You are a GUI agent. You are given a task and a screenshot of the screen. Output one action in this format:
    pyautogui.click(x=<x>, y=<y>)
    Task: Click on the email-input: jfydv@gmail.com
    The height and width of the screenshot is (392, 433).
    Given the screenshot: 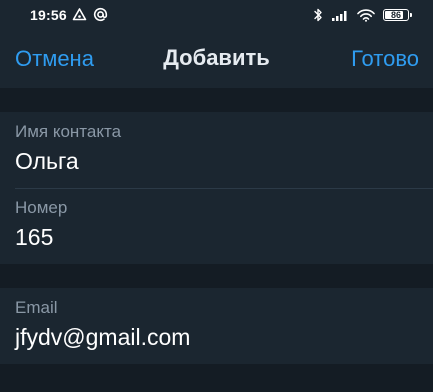 What is the action you would take?
    pyautogui.click(x=102, y=337)
    